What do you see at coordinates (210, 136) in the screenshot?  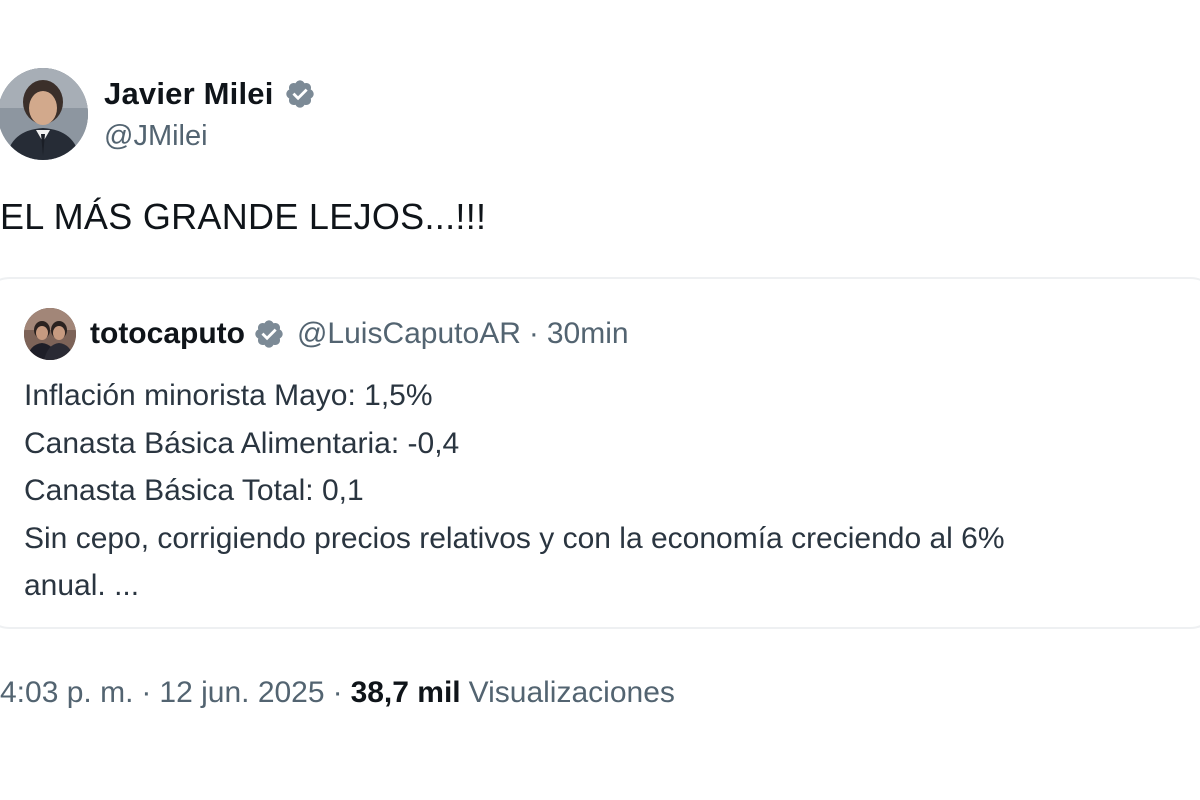 I see `author-handle: @JMilei` at bounding box center [210, 136].